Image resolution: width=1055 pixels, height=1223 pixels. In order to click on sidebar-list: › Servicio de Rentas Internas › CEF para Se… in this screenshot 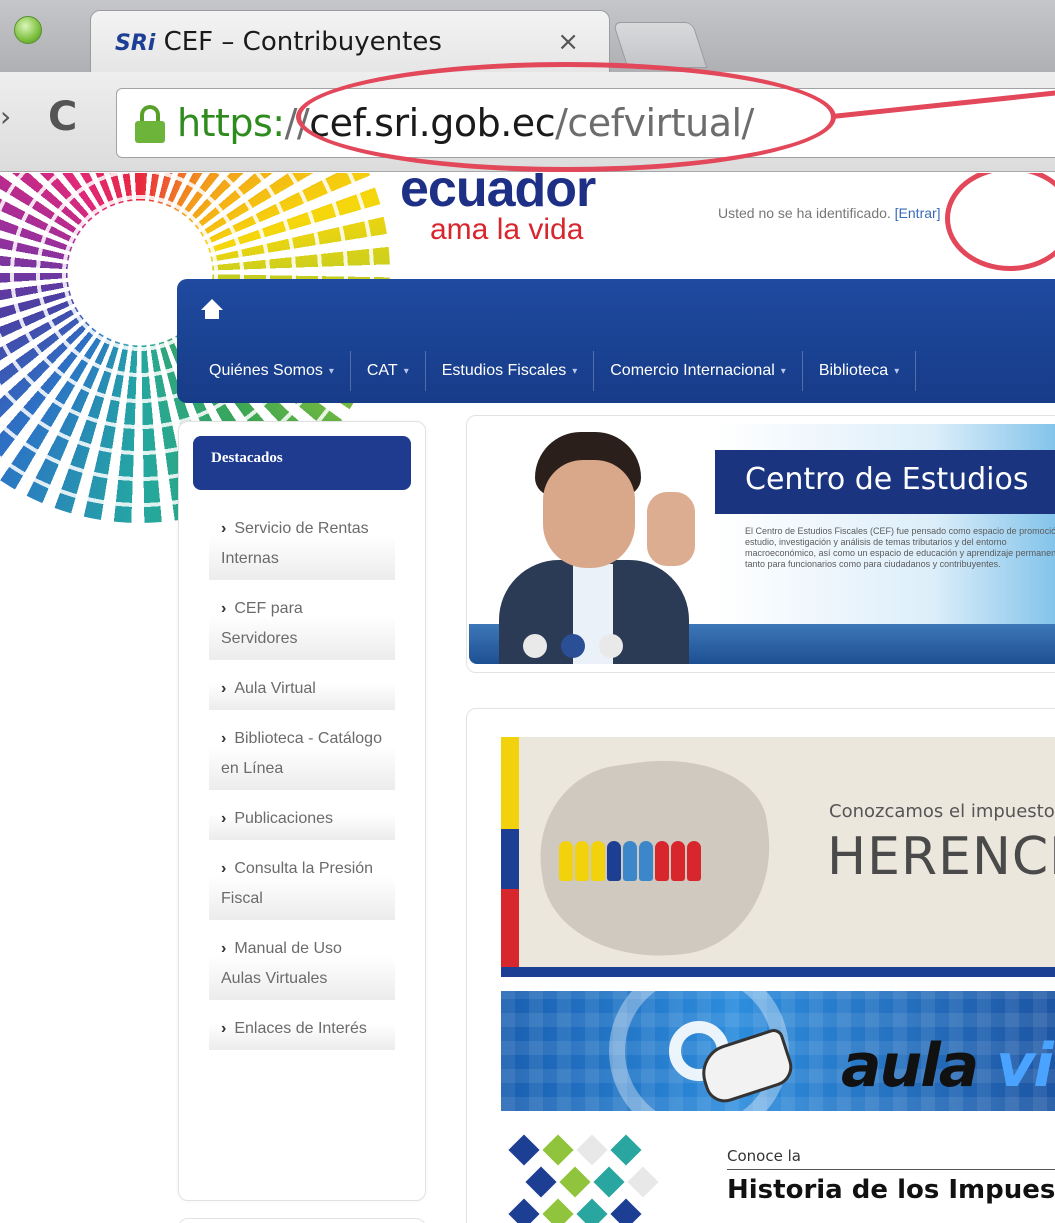, I will do `click(302, 781)`.